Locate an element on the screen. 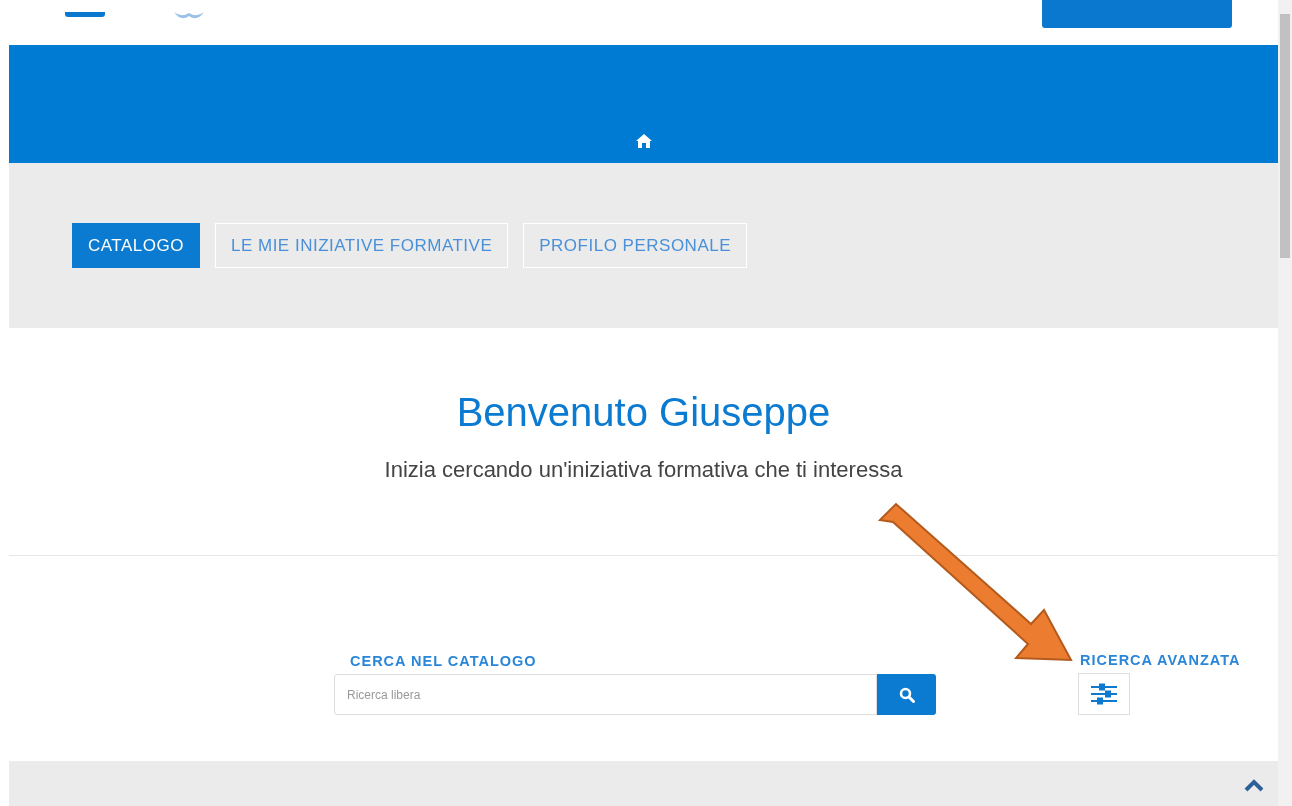  search-field: Ricerca libera is located at coordinates (605, 694).